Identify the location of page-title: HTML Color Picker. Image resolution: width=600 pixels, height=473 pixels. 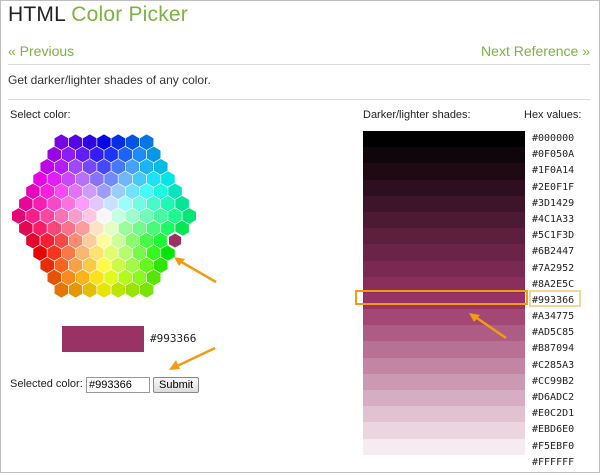
(98, 15).